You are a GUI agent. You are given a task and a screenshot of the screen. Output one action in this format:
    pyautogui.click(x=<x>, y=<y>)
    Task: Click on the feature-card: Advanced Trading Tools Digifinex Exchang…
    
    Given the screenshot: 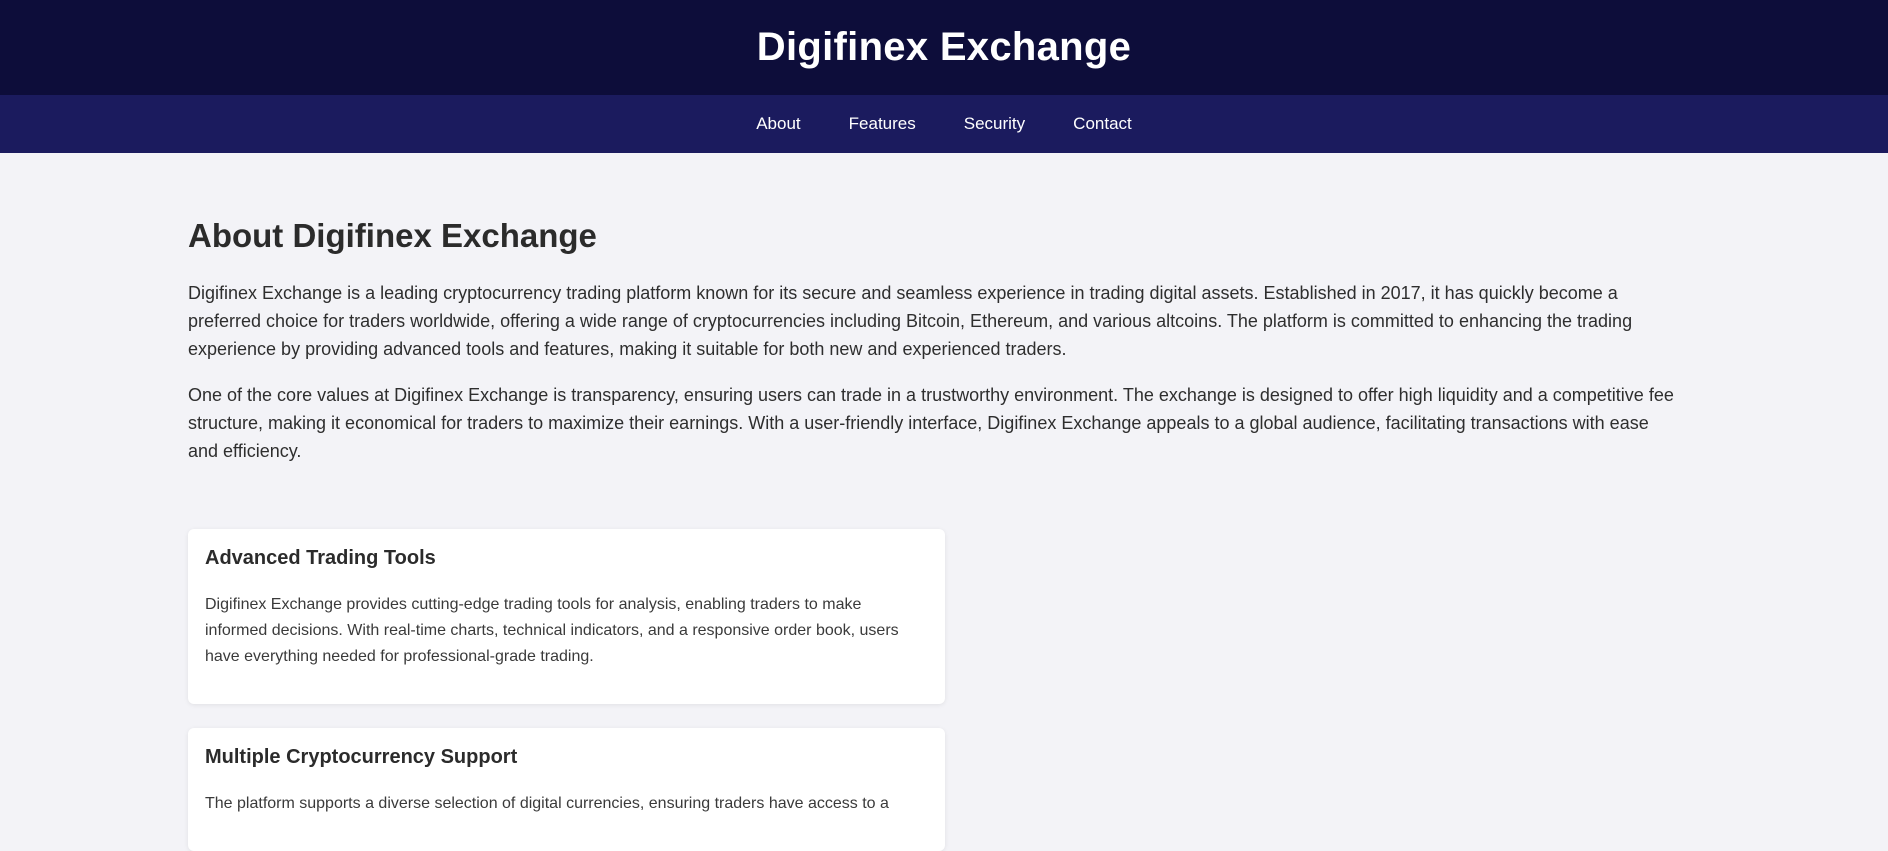 What is the action you would take?
    pyautogui.click(x=566, y=616)
    